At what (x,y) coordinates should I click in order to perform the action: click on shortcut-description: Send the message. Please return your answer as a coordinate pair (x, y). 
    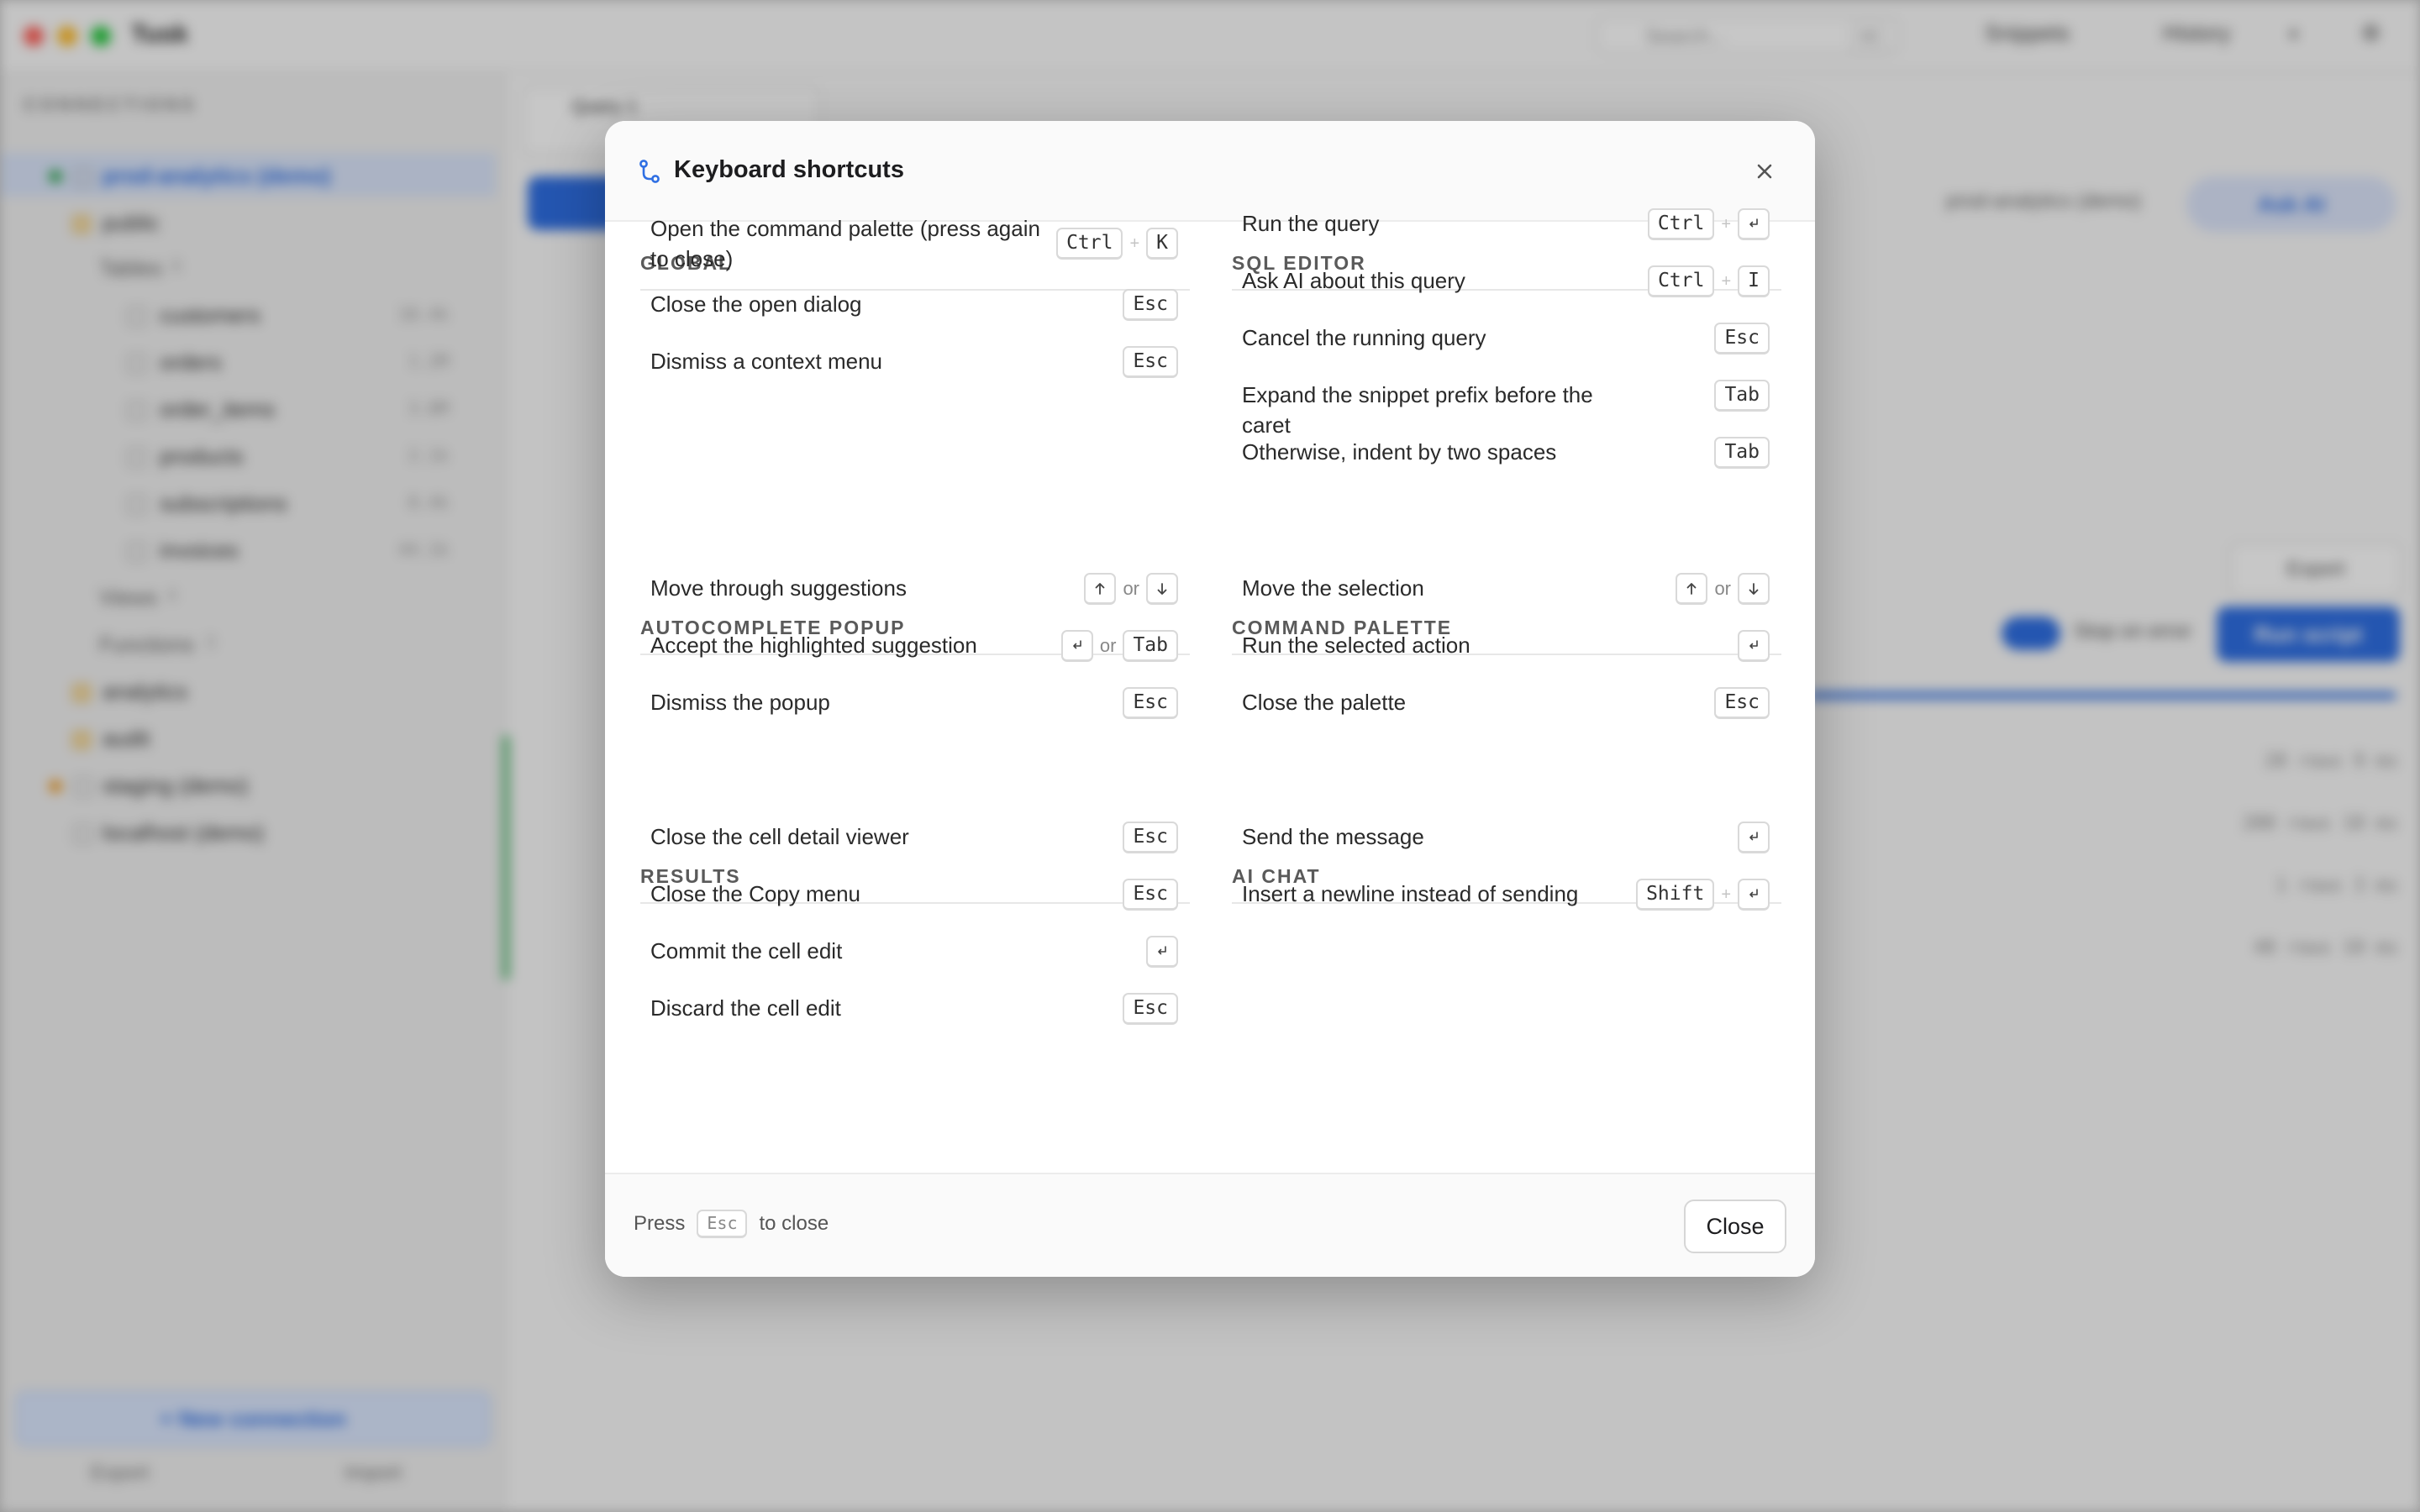
    Looking at the image, I should click on (1333, 836).